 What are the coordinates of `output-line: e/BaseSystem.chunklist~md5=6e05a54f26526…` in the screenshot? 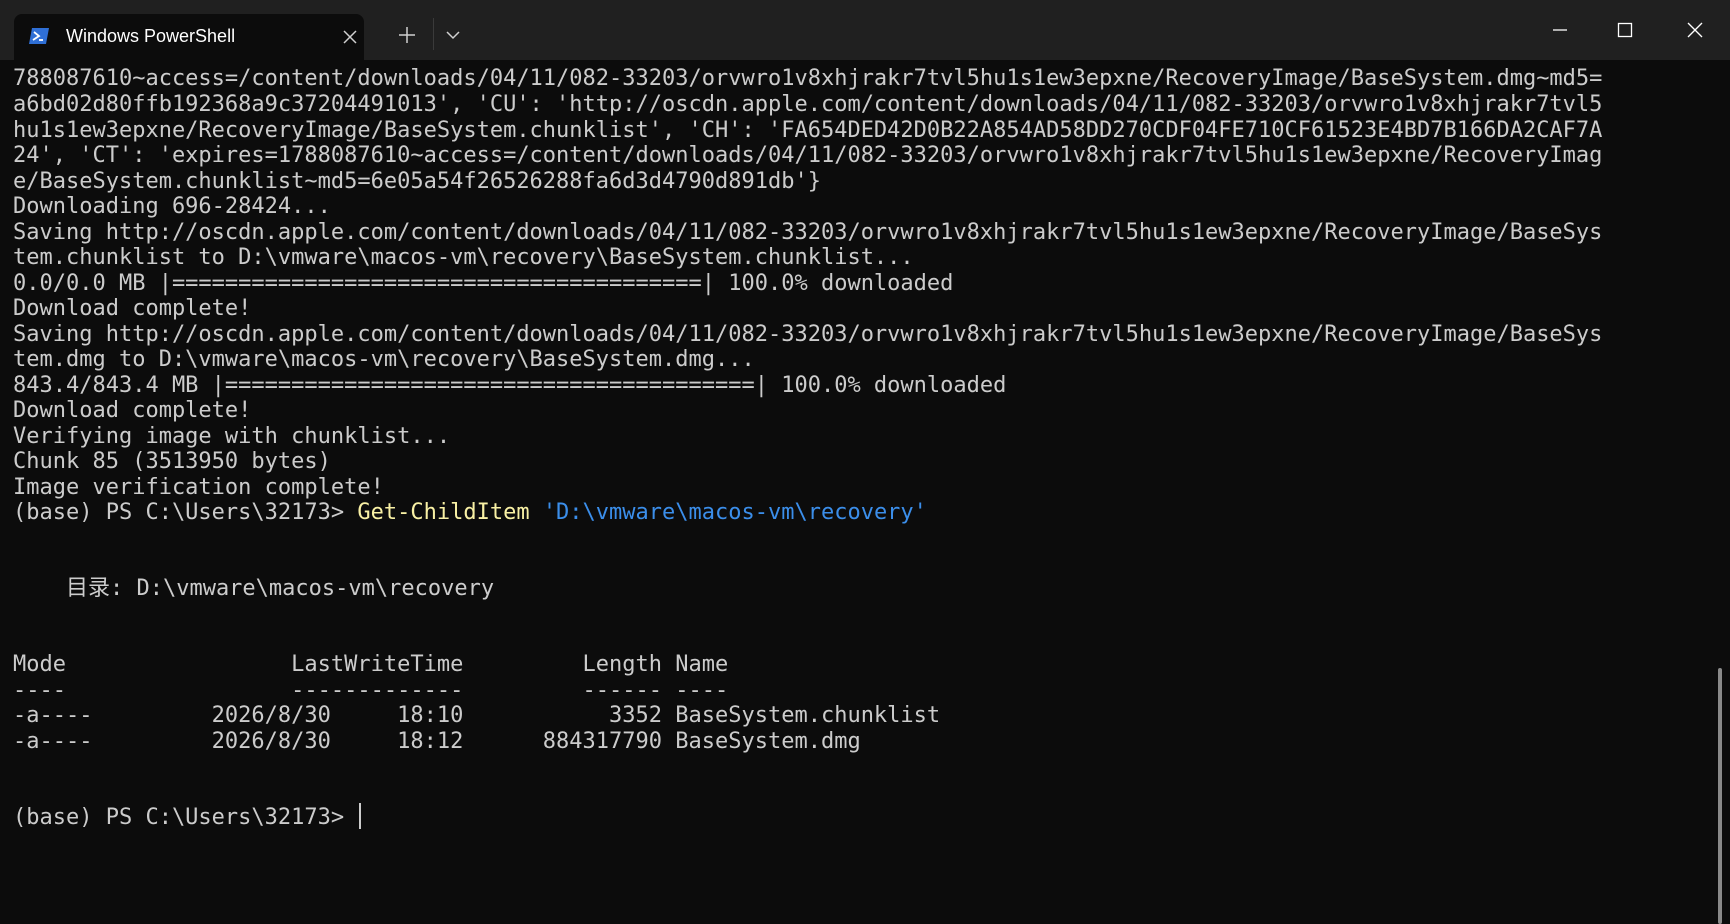 It's located at (417, 181).